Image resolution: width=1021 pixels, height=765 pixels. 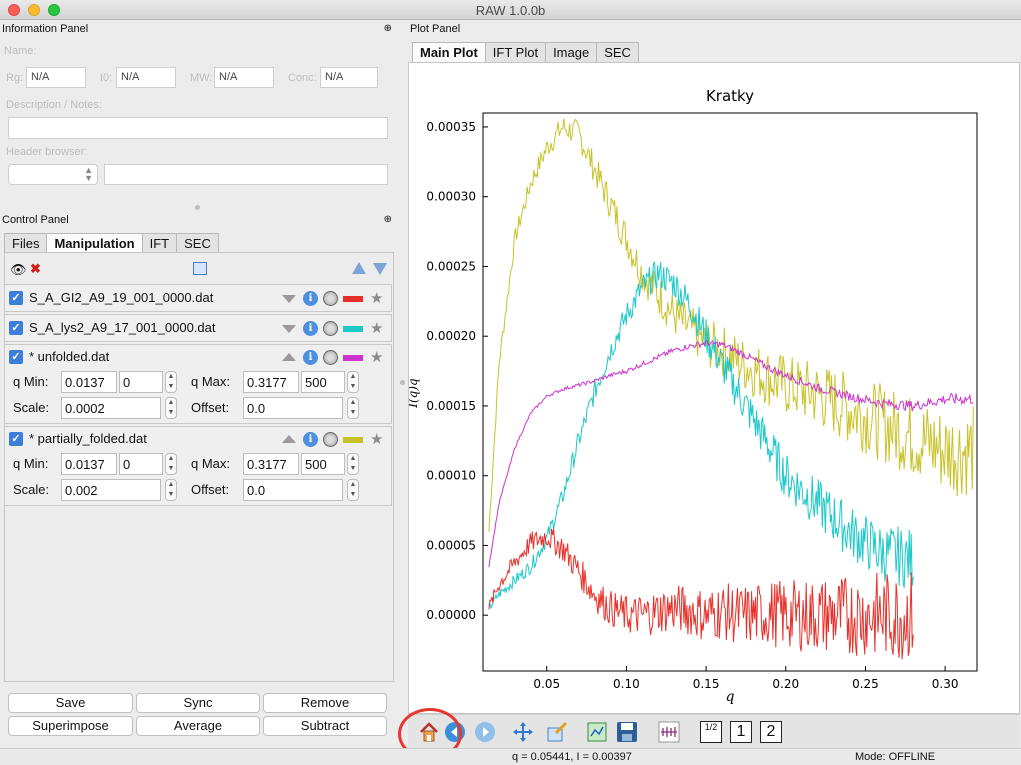 I want to click on page-two-button: 2, so click(x=771, y=732).